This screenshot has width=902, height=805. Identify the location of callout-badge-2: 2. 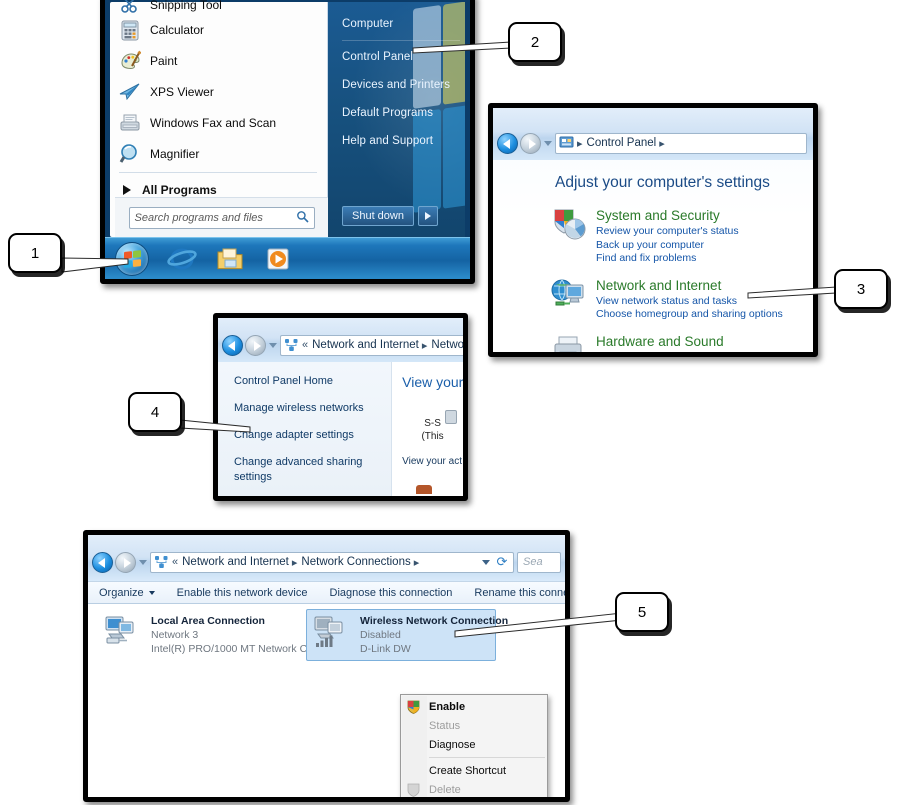
(535, 42).